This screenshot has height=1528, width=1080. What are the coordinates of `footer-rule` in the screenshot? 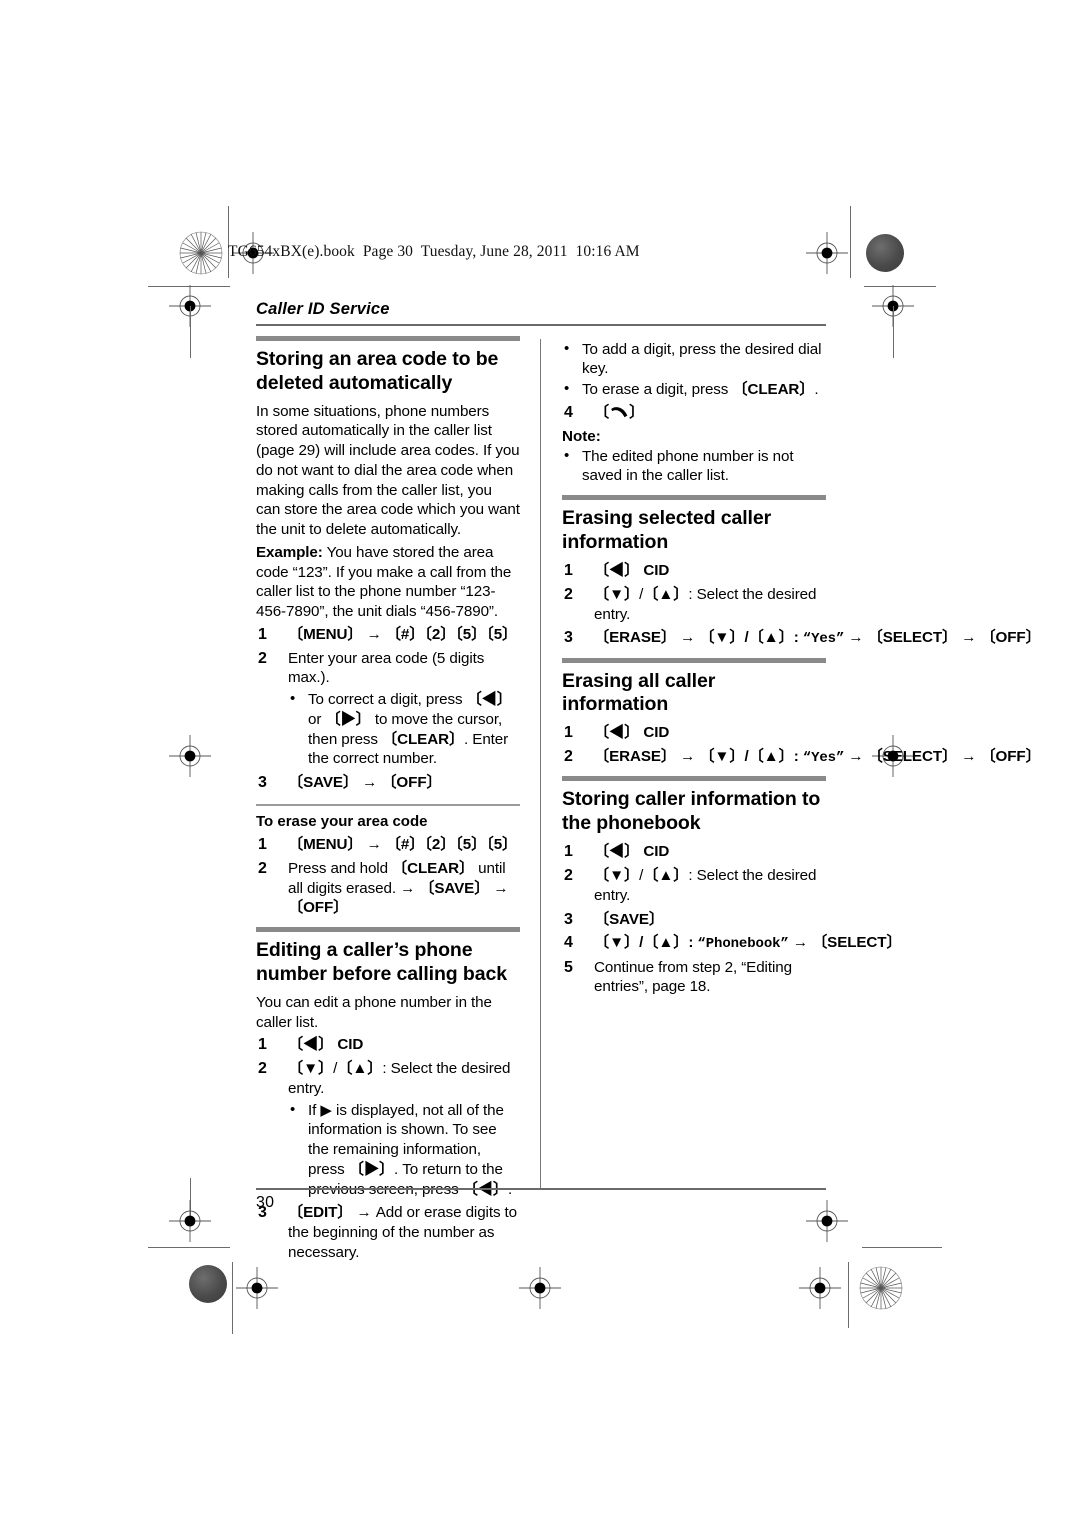 It's located at (541, 1189).